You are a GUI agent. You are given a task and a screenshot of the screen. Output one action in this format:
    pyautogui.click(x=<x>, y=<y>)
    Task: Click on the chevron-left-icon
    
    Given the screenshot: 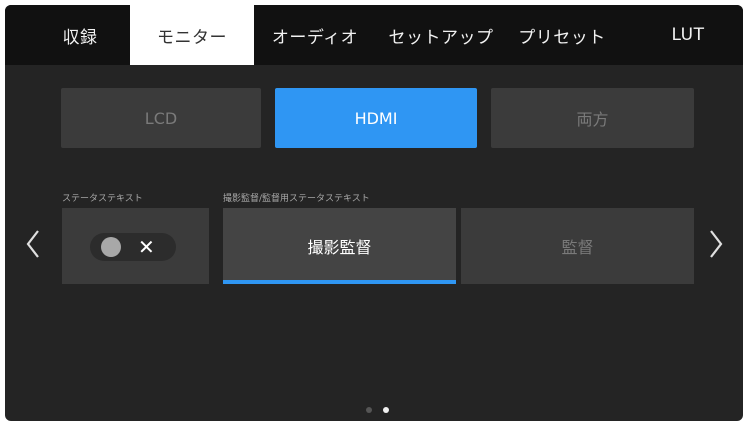 What is the action you would take?
    pyautogui.click(x=33, y=246)
    